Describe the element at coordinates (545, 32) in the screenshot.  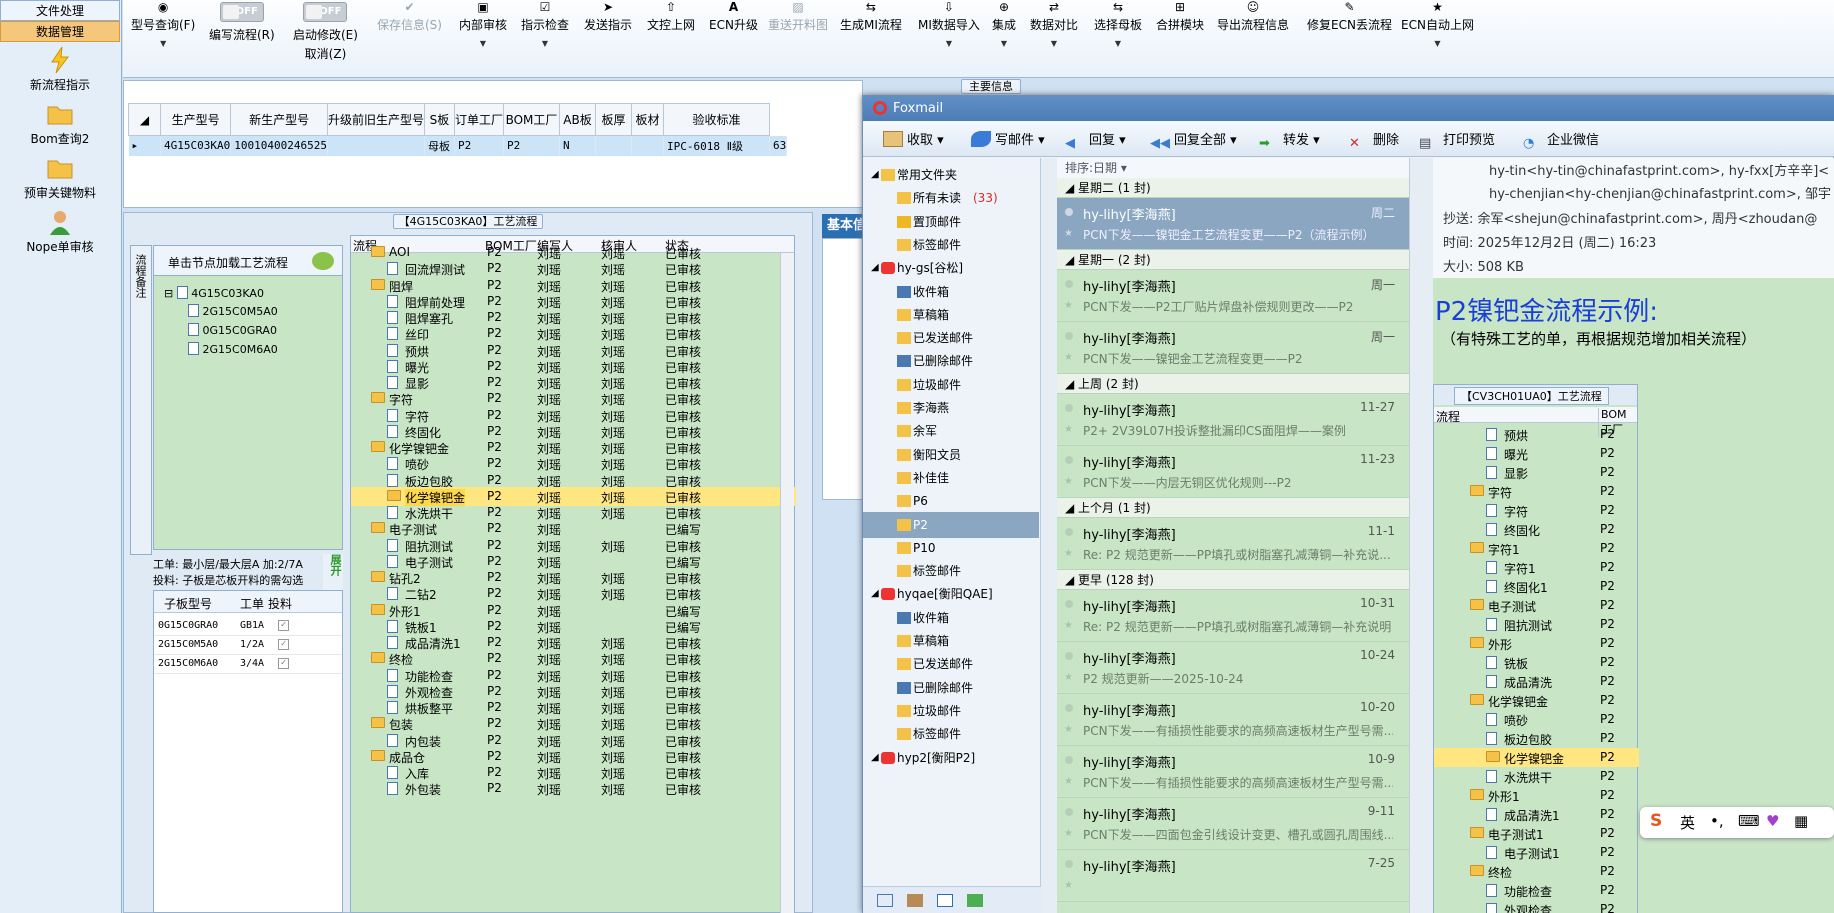
I see `check-instruction-button: ☑ 指示检查 ▼` at that location.